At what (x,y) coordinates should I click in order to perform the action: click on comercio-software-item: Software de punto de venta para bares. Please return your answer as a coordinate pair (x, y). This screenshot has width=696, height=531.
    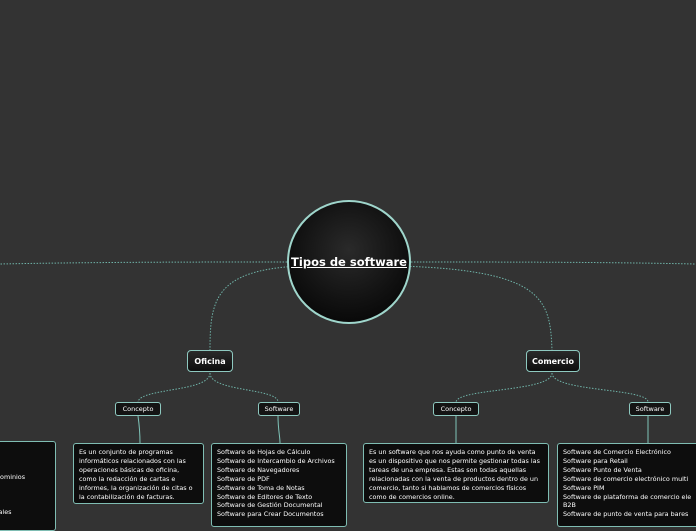
    Looking at the image, I should click on (626, 514).